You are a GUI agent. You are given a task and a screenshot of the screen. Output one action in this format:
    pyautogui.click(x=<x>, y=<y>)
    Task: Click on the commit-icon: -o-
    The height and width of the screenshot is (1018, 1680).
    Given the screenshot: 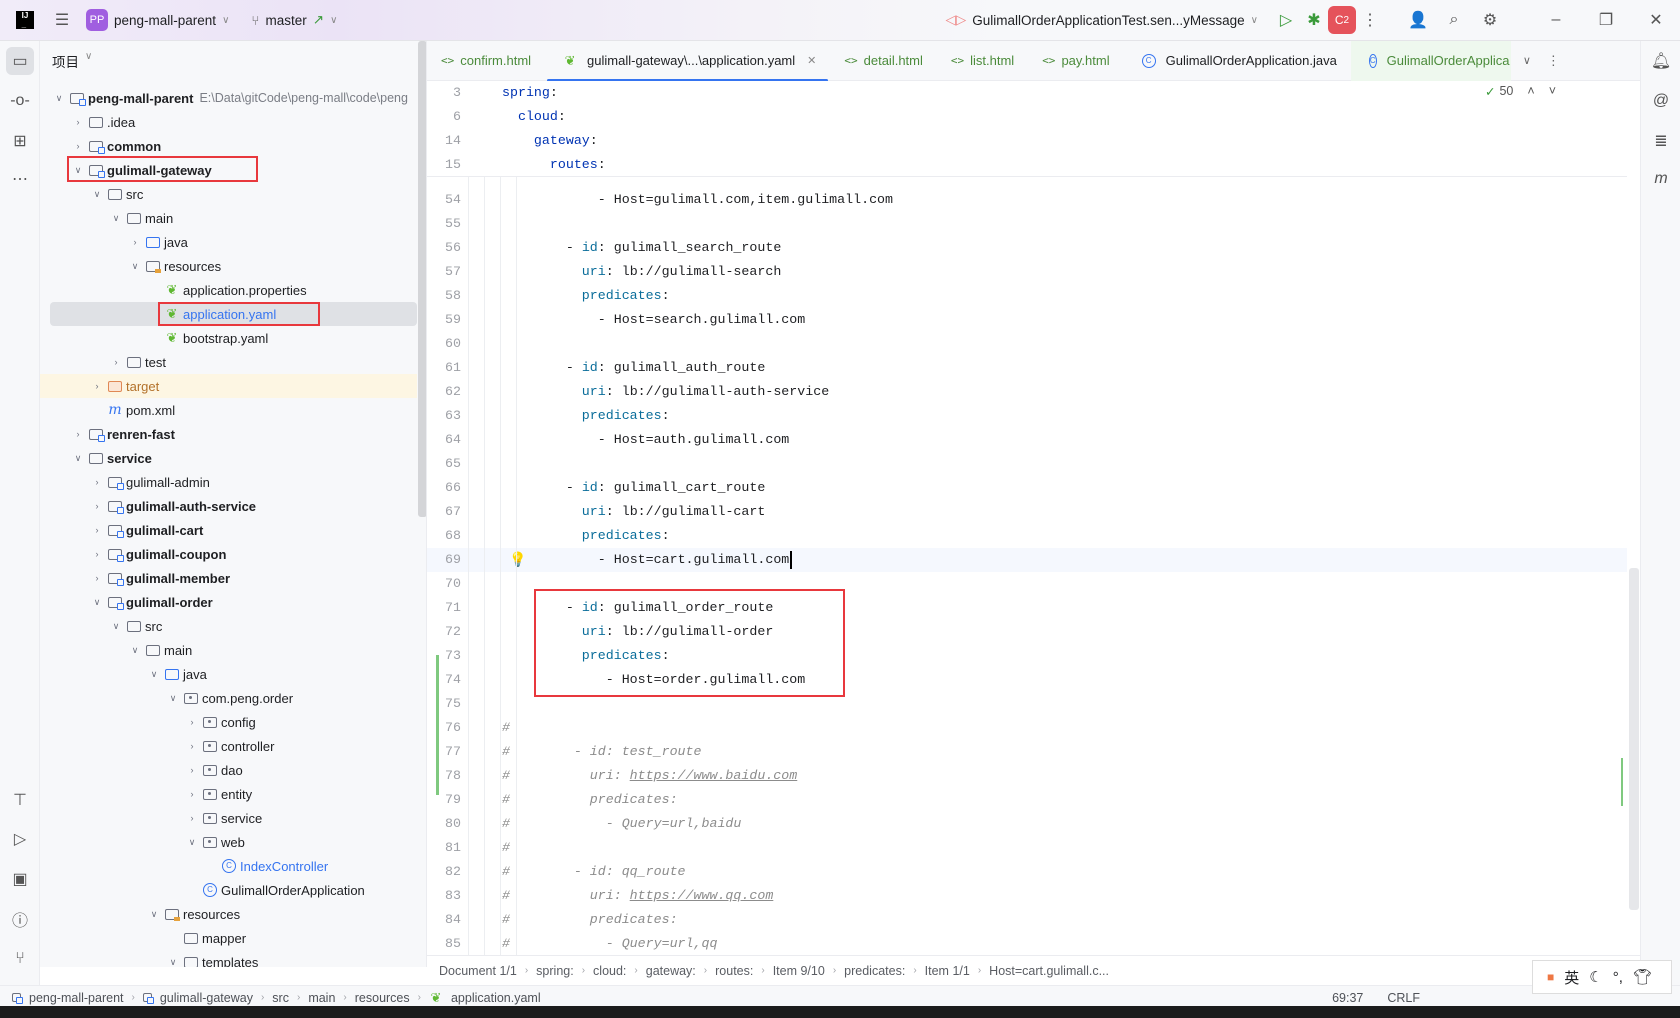 What is the action you would take?
    pyautogui.click(x=20, y=101)
    